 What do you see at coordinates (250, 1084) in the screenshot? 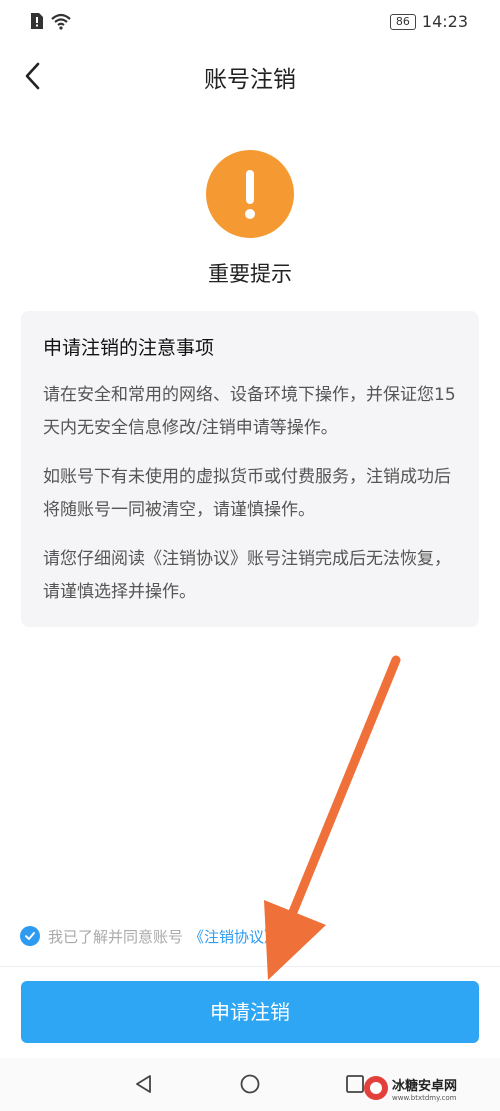
I see `home-circle-icon` at bounding box center [250, 1084].